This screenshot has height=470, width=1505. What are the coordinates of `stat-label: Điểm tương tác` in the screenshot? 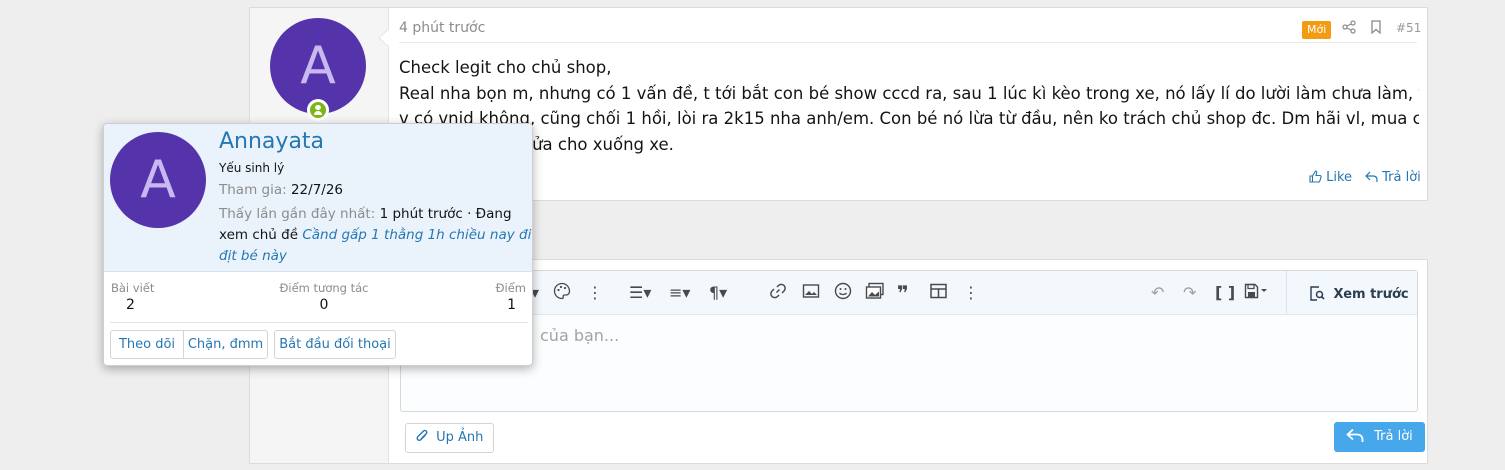 It's located at (324, 288).